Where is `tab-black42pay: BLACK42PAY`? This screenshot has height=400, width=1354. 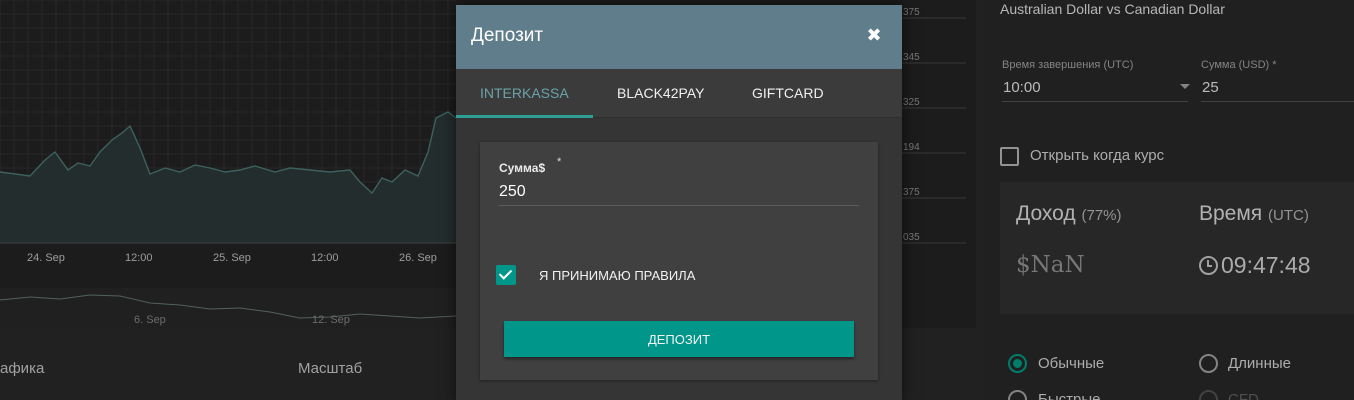
tab-black42pay: BLACK42PAY is located at coordinates (660, 93).